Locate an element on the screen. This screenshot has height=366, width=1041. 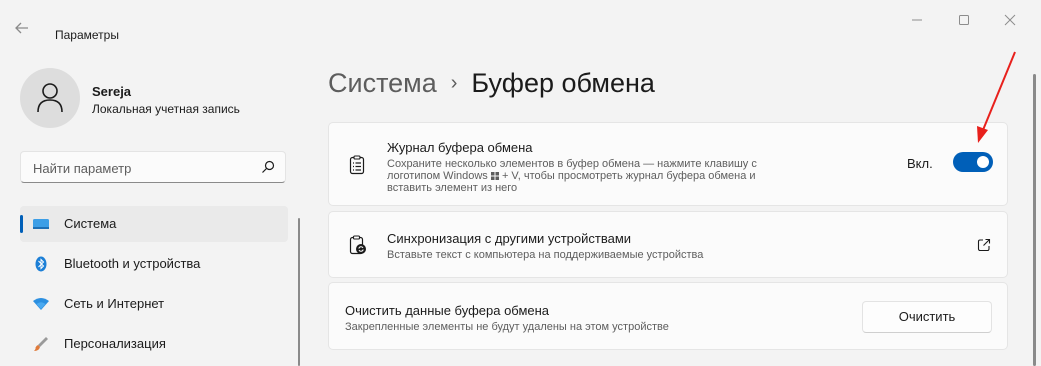
bluetooth-icon is located at coordinates (41, 264).